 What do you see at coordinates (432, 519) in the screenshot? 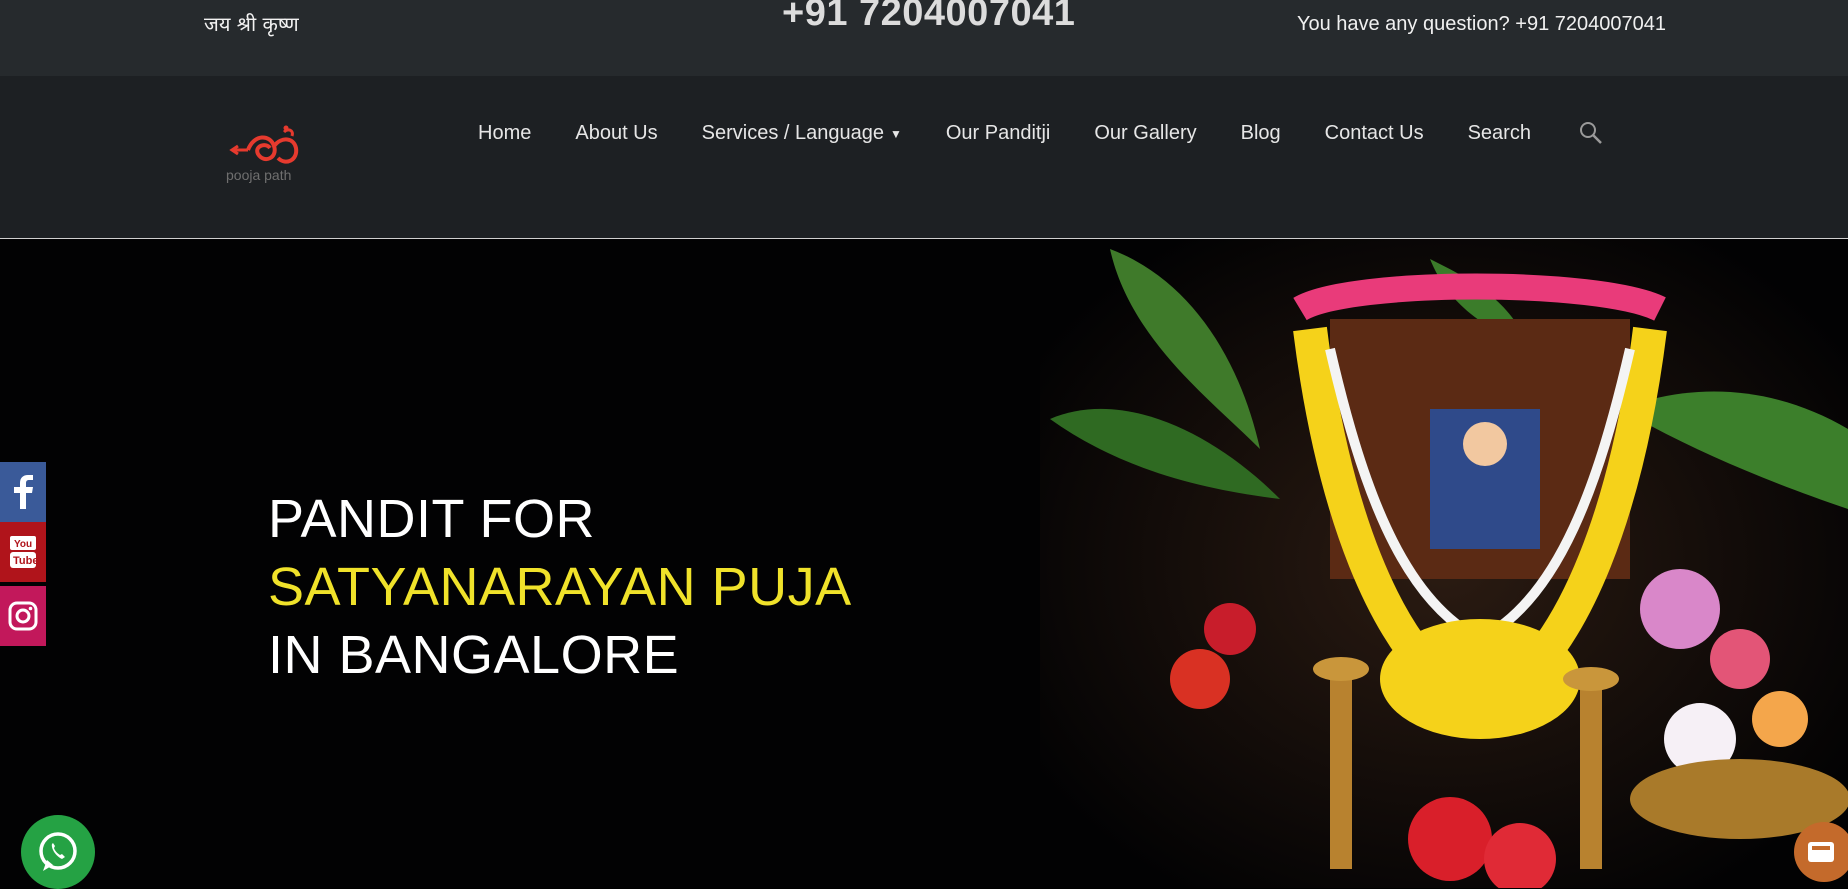
I see `hero-line-1: PANDIT FOR` at bounding box center [432, 519].